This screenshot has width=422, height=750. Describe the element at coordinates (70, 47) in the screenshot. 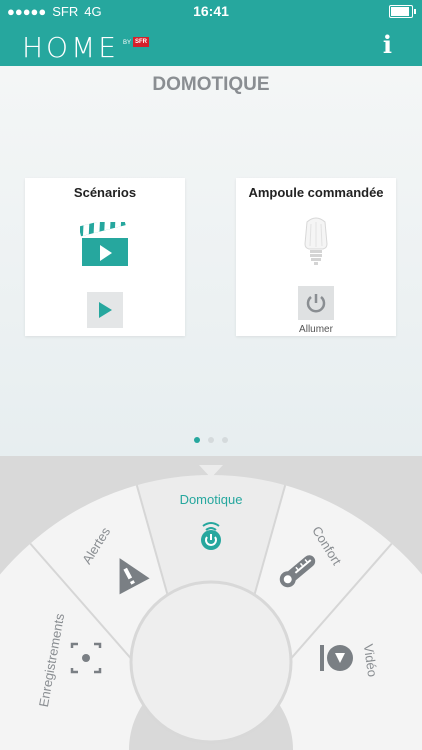

I see `logo-text: HOME` at that location.